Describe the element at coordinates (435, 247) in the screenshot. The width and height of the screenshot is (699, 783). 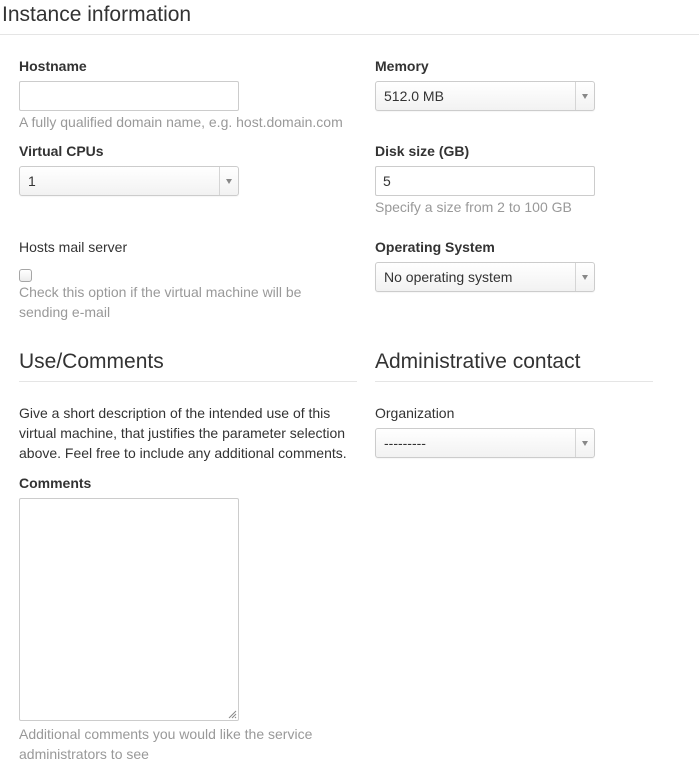
I see `os-label: Operating System` at that location.